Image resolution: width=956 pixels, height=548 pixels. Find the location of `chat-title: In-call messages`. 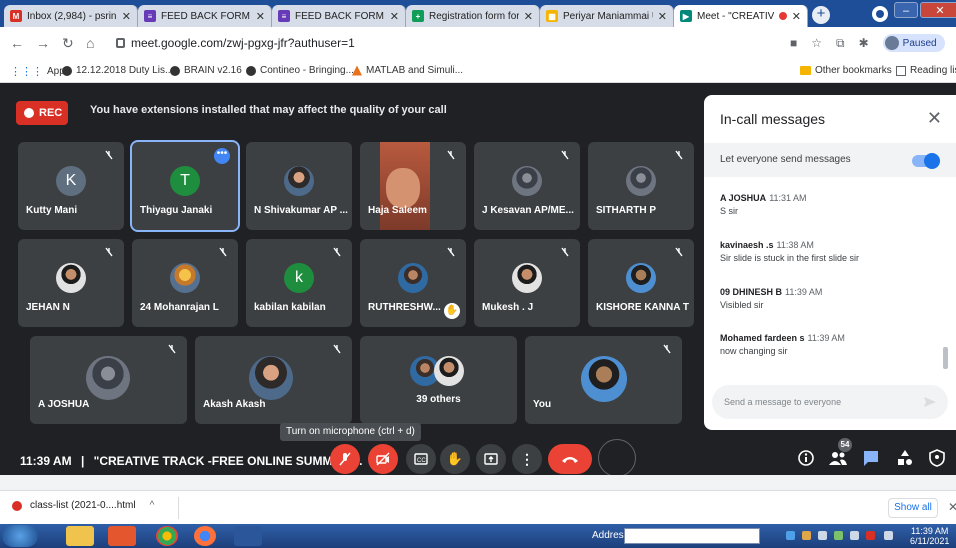

chat-title: In-call messages is located at coordinates (773, 119).